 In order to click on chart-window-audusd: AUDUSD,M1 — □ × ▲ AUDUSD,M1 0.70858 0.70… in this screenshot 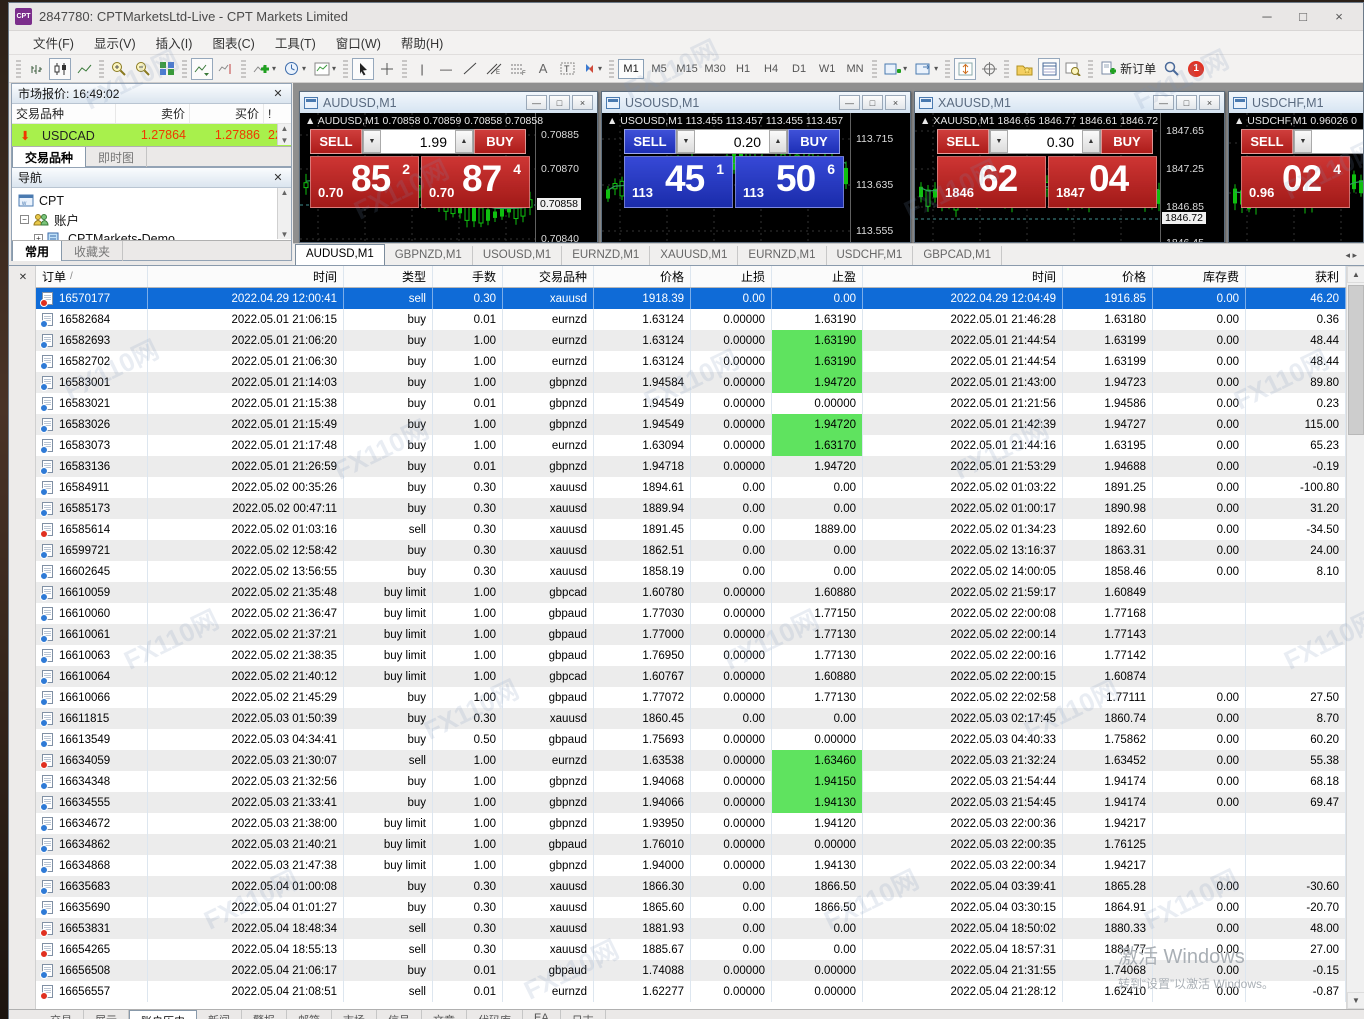, I will do `click(448, 167)`.